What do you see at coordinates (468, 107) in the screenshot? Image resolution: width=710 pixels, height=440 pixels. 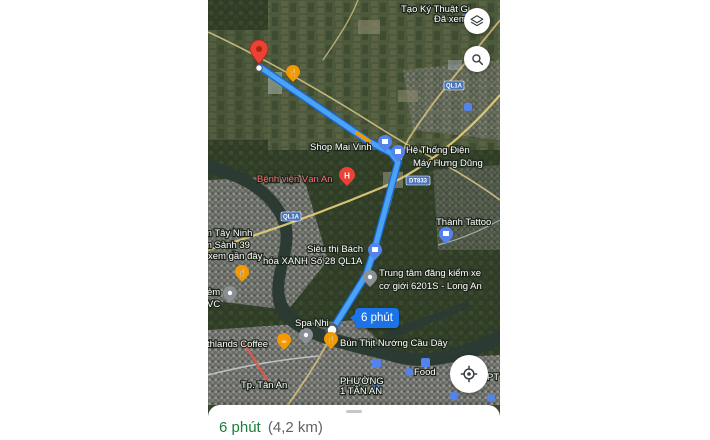 I see `place-marker-icon` at bounding box center [468, 107].